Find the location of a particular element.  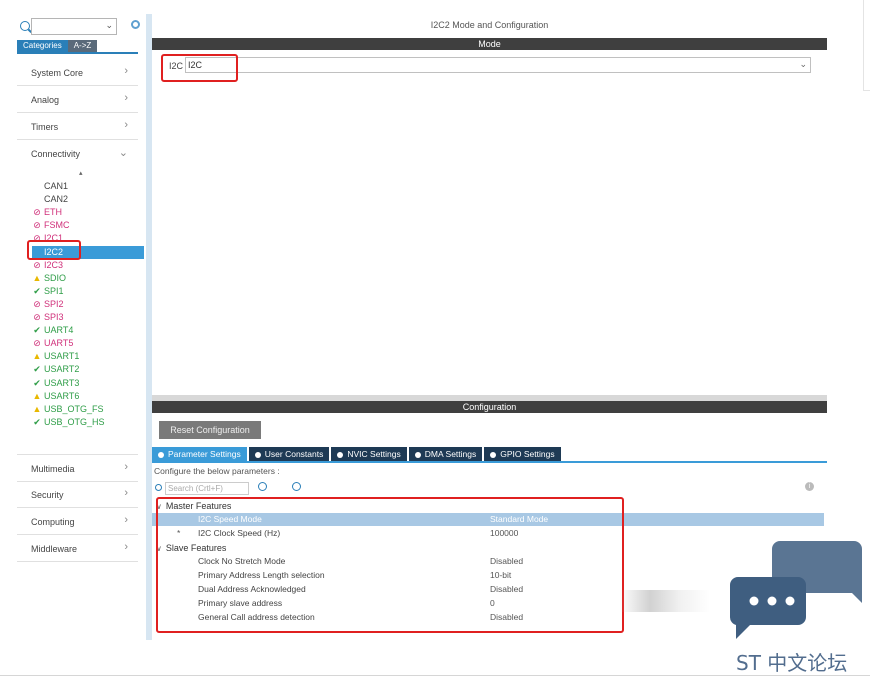

category-system-core: System Core › is located at coordinates (77, 72).